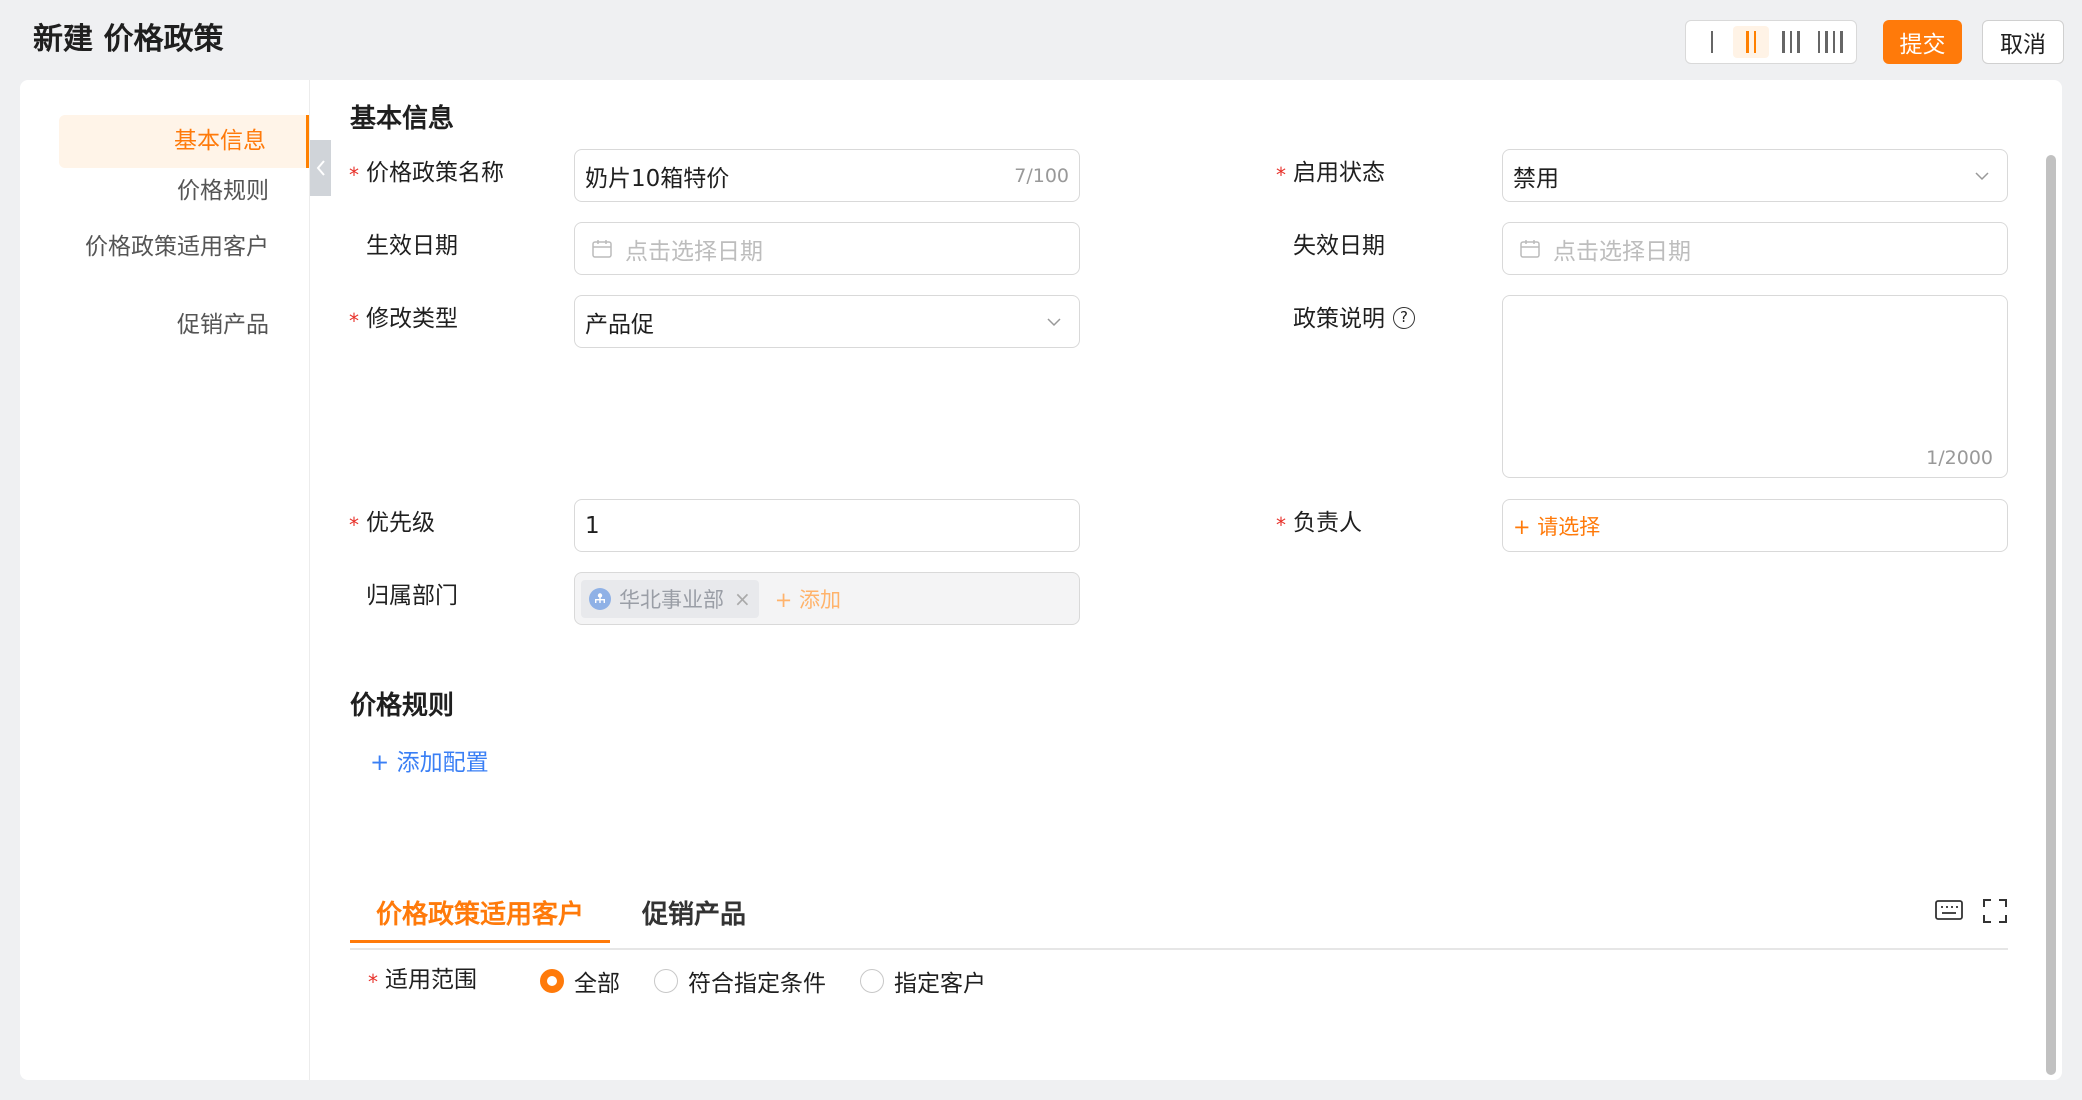  What do you see at coordinates (1995, 911) in the screenshot?
I see `fullscreen-icon` at bounding box center [1995, 911].